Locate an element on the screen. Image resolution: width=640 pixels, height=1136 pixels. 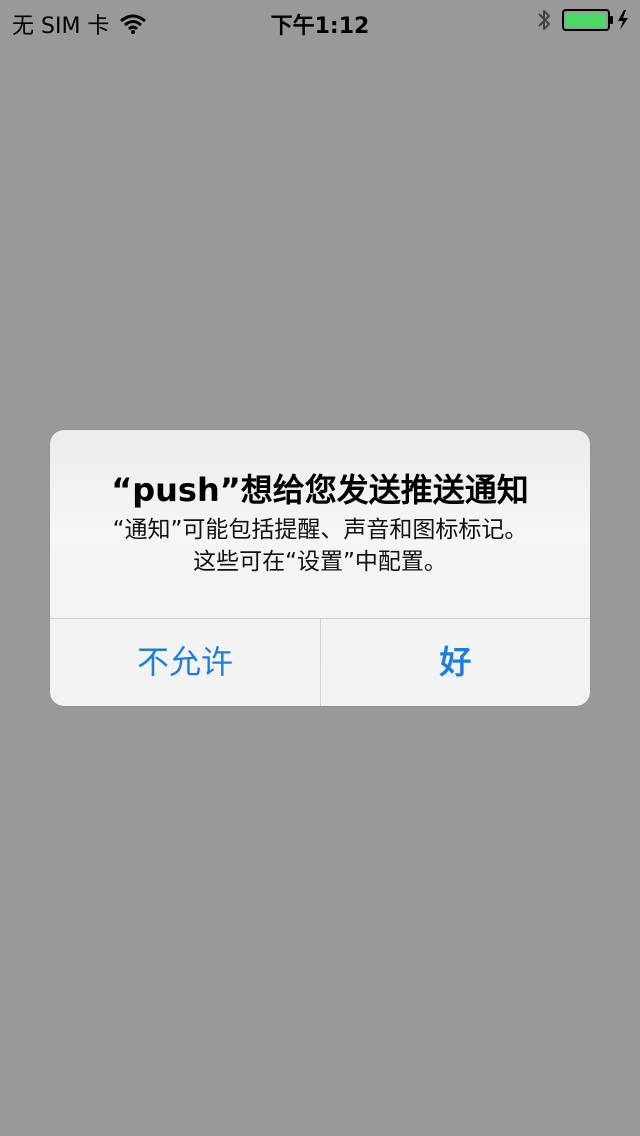
status-bar: 无 SIM 卡 下午1:12 is located at coordinates (320, 20).